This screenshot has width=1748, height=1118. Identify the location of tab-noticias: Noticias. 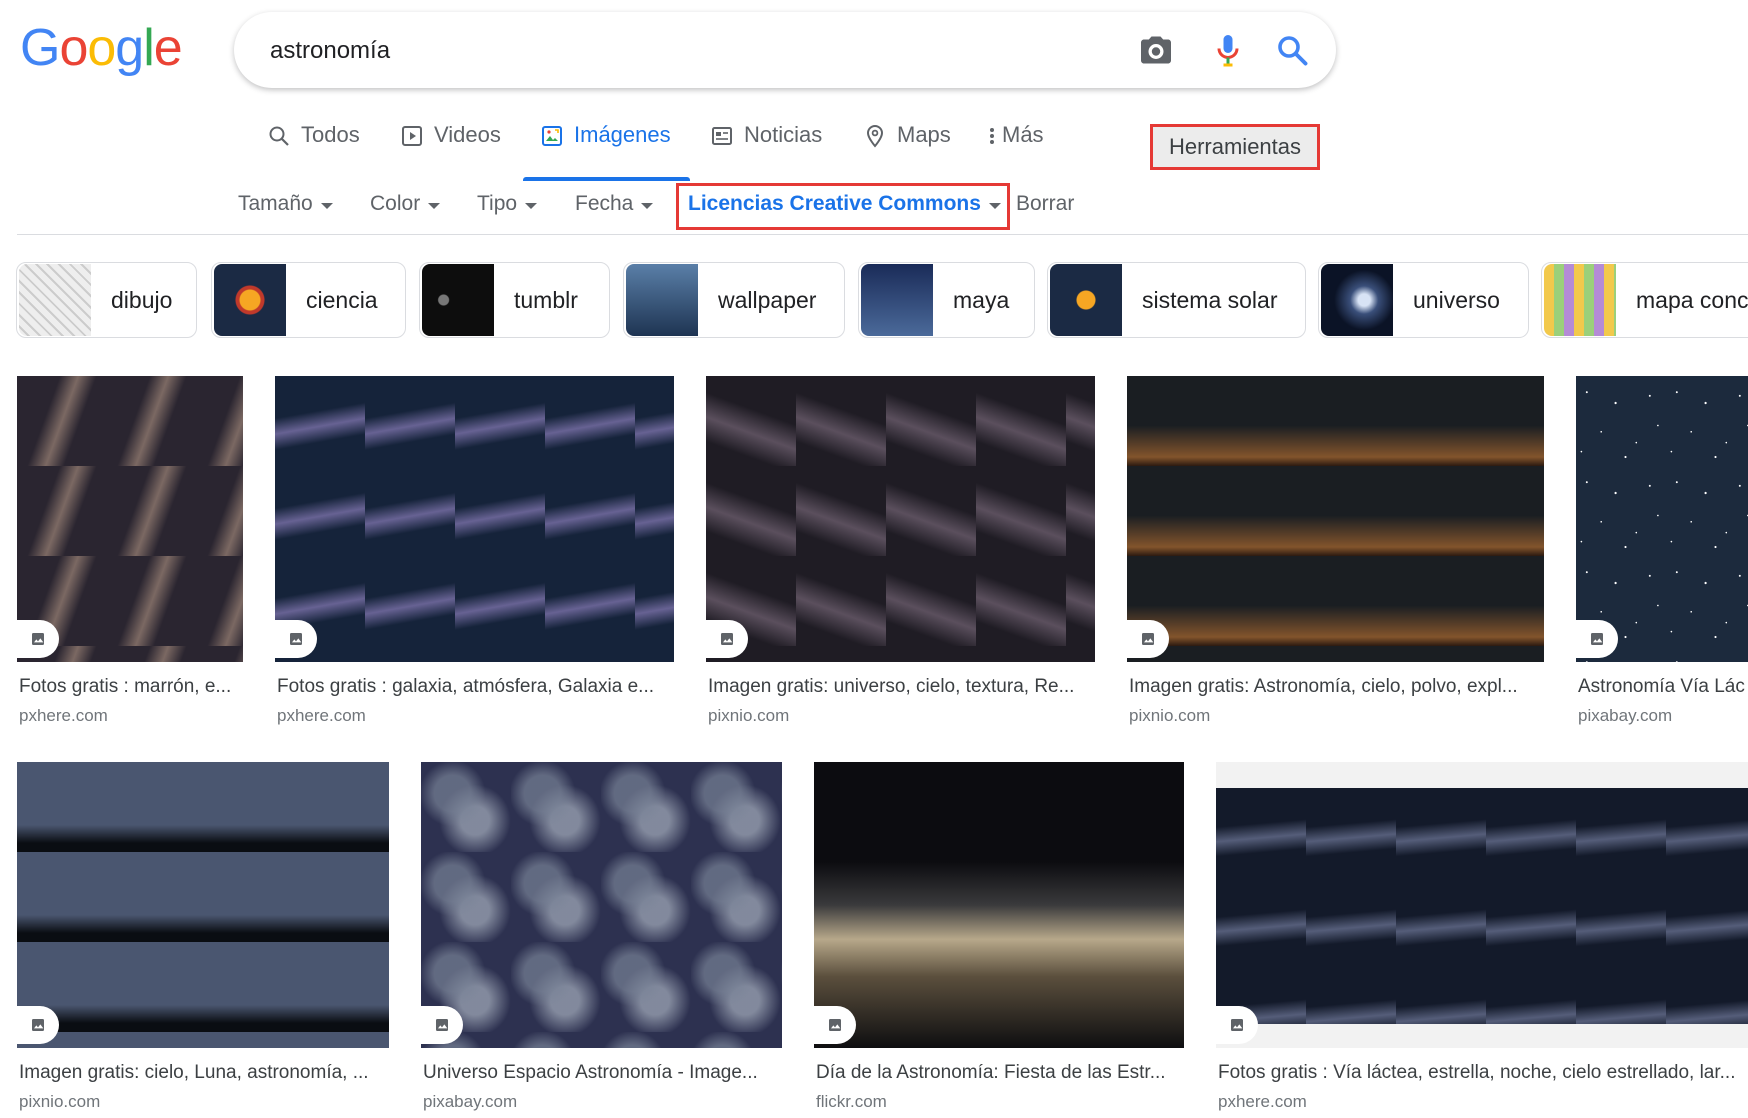
(766, 146).